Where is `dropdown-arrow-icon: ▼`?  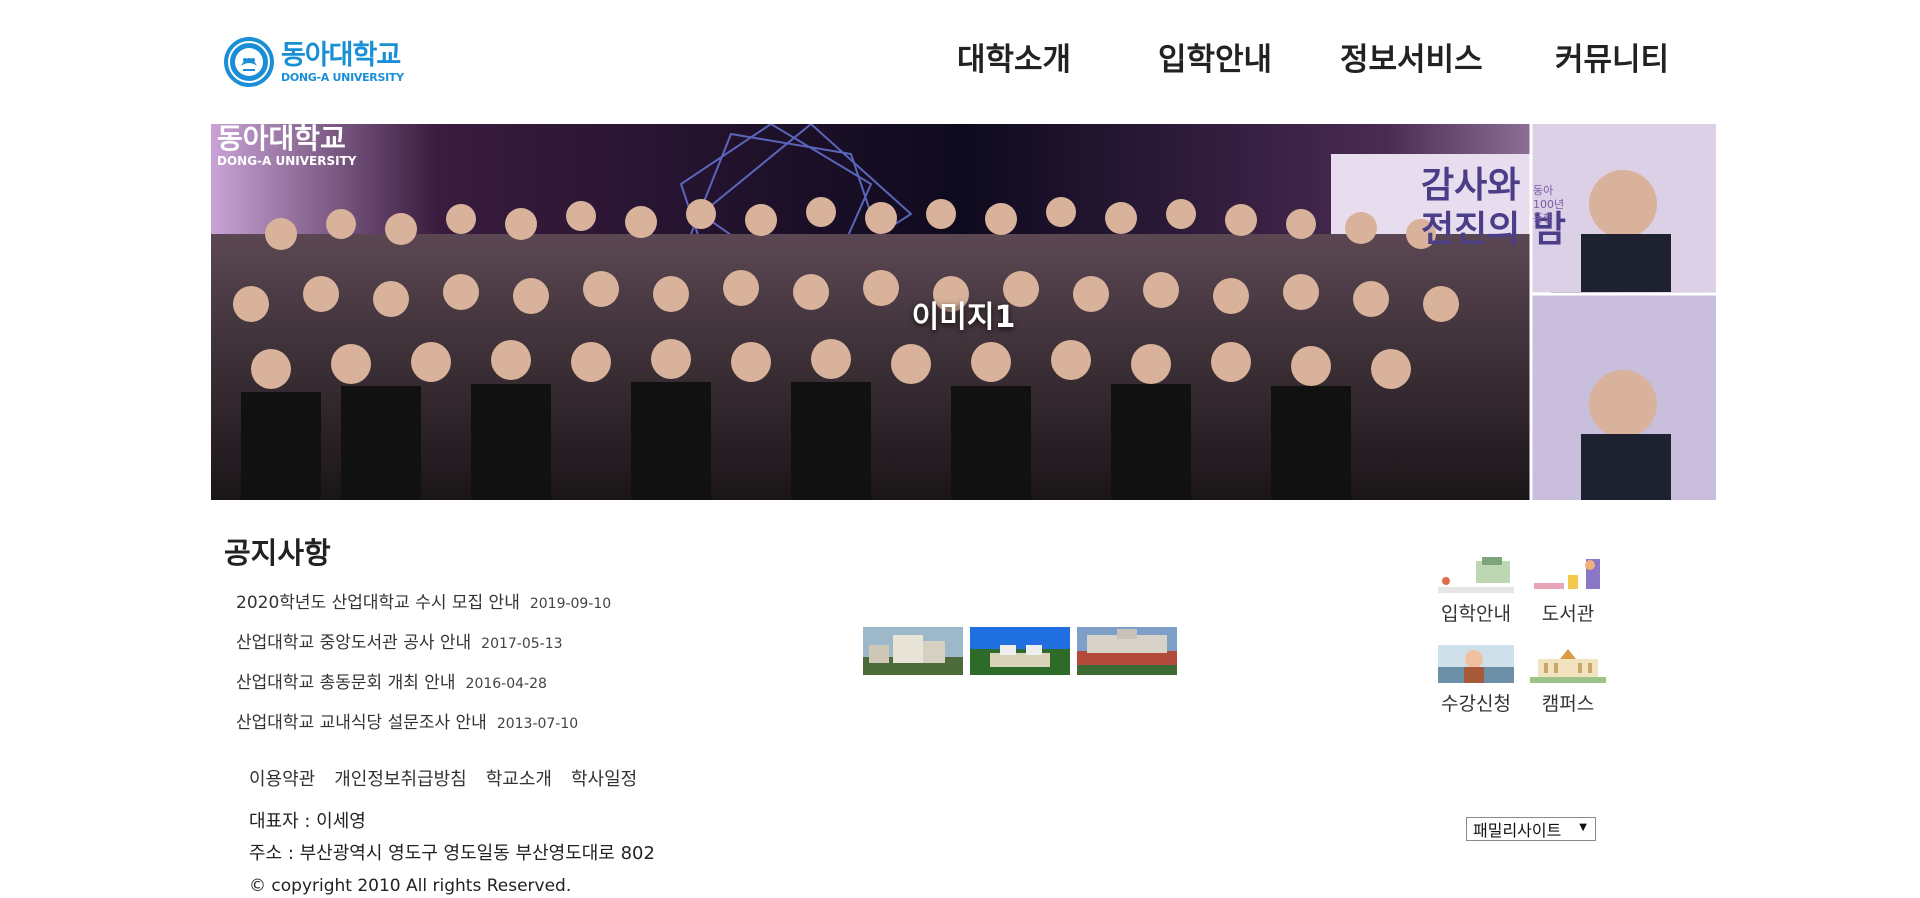
dropdown-arrow-icon: ▼ is located at coordinates (1583, 827).